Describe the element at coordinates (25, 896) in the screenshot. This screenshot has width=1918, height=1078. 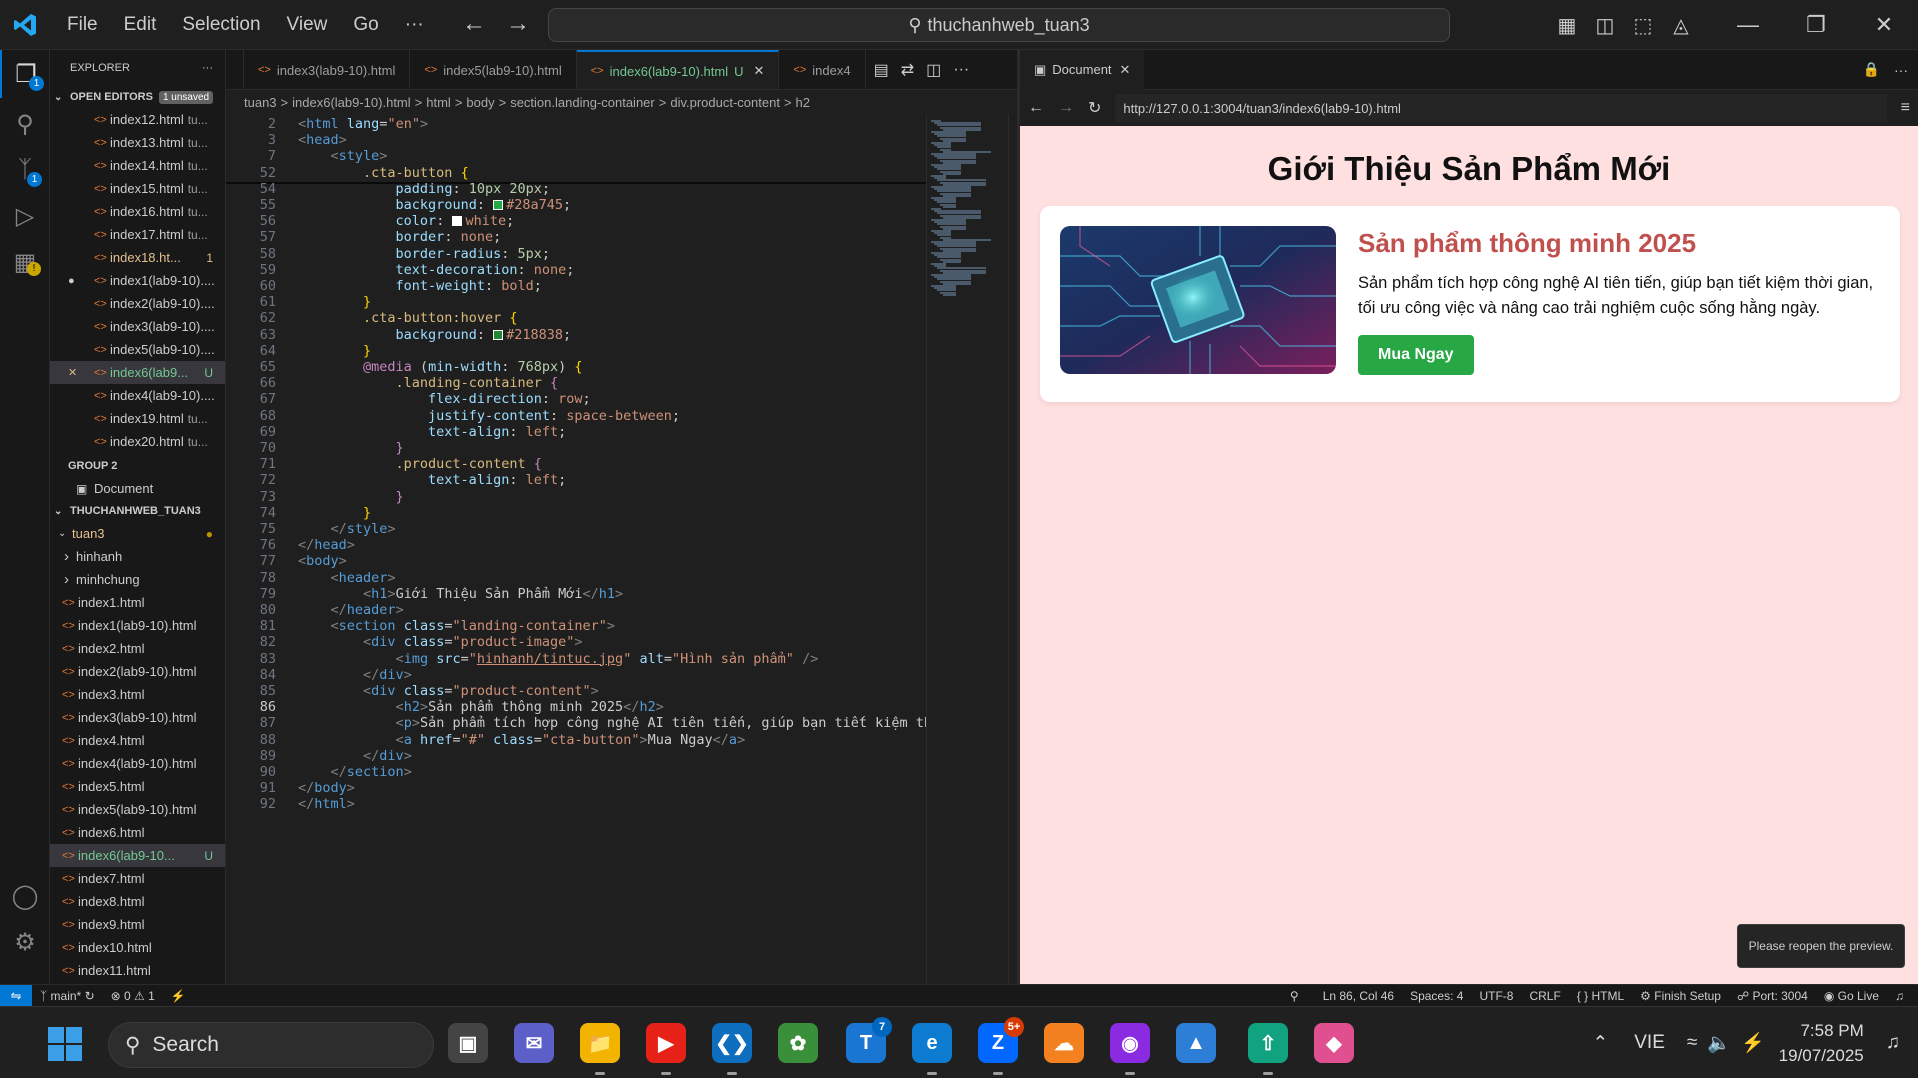
I see `accounts-icon: ◯` at that location.